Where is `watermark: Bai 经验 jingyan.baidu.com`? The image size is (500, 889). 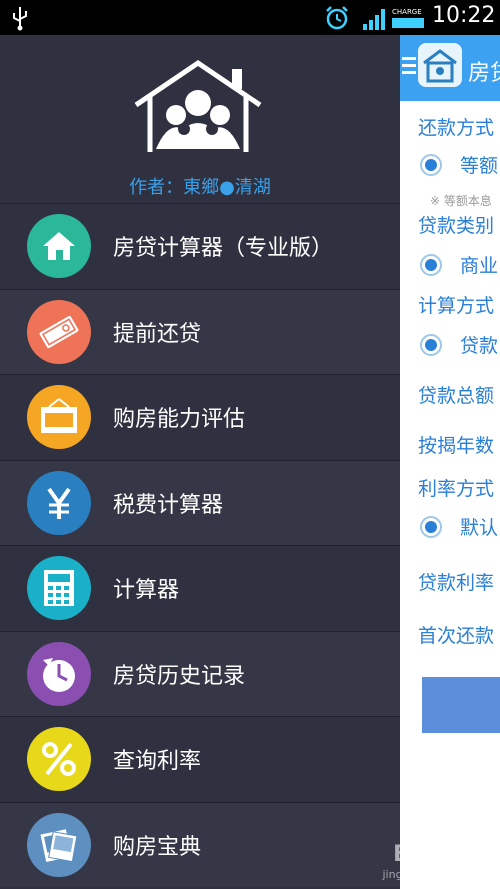
watermark: Bai 经验 jingyan.baidu.com is located at coordinates (433, 858).